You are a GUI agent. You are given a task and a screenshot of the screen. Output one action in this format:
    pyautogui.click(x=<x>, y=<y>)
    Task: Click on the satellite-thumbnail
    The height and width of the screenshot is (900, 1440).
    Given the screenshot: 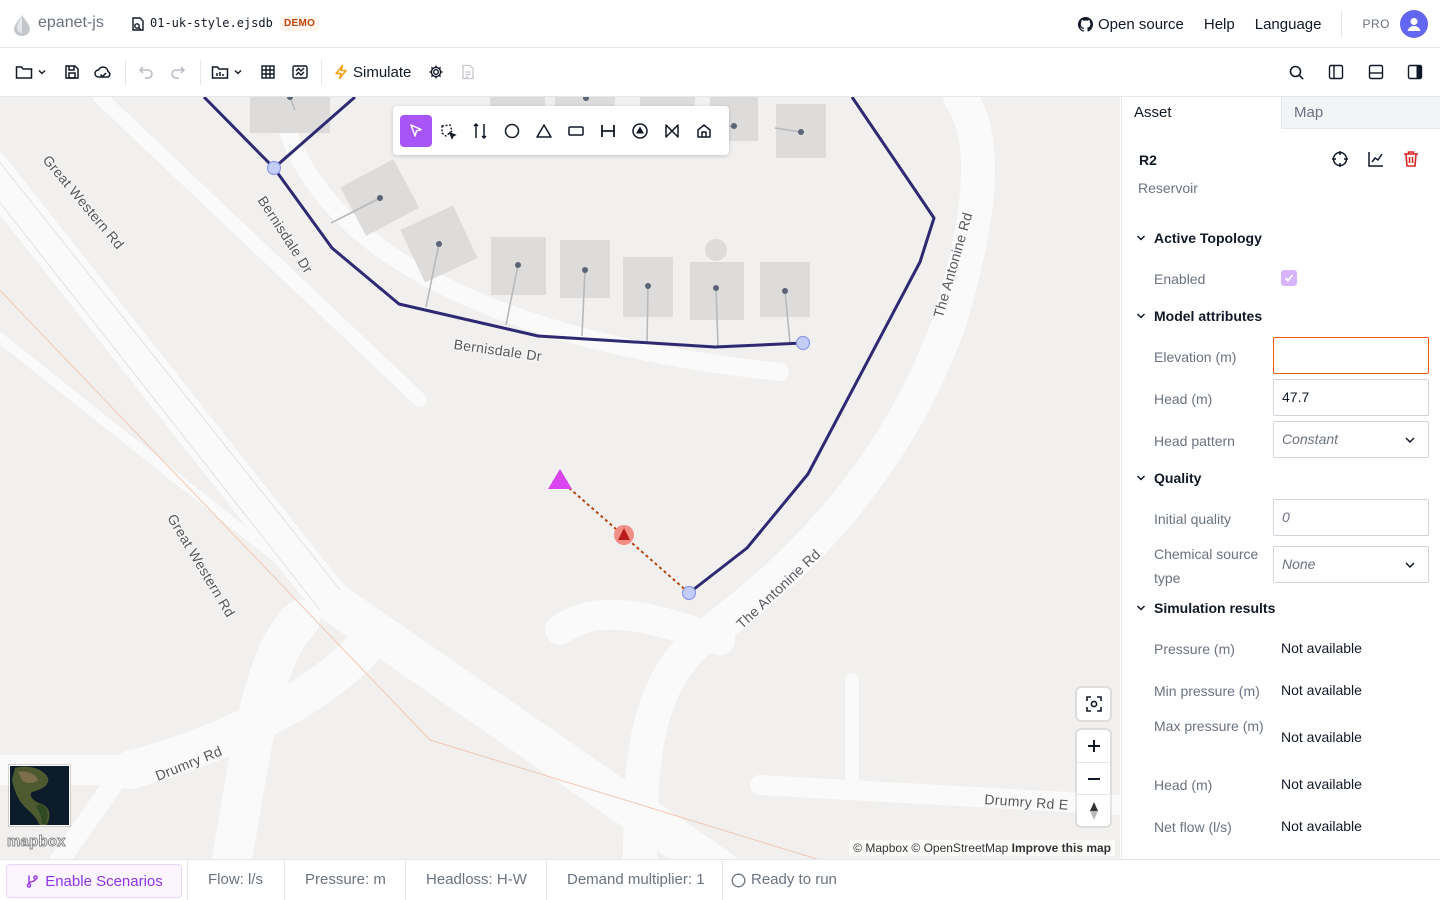 What is the action you would take?
    pyautogui.click(x=39, y=795)
    